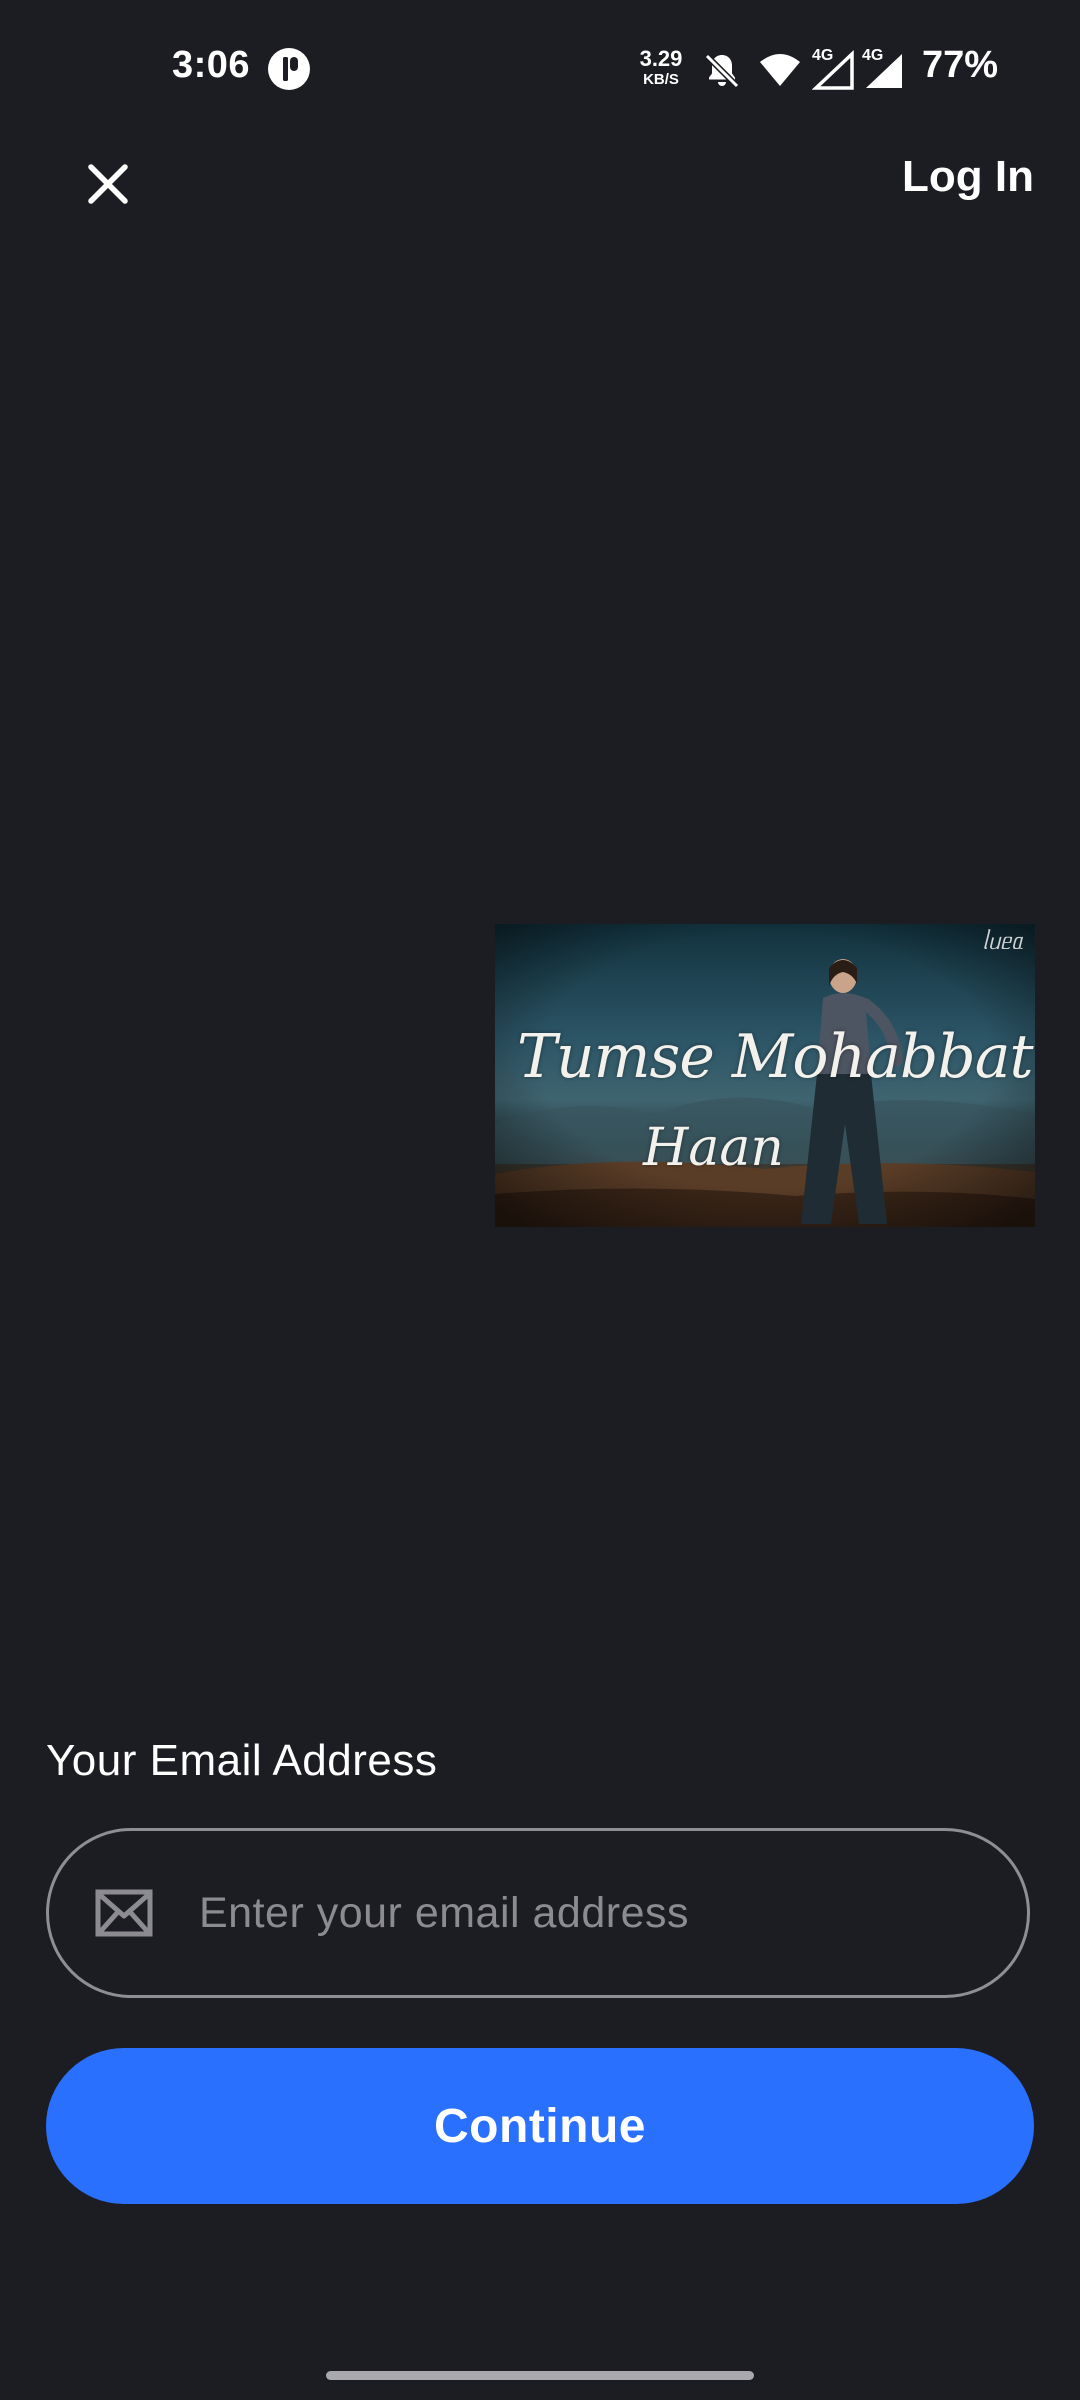  I want to click on video-preview: ᥣᥙᥱᥲ Tumse Mohabbat Hai Haan, so click(765, 1075).